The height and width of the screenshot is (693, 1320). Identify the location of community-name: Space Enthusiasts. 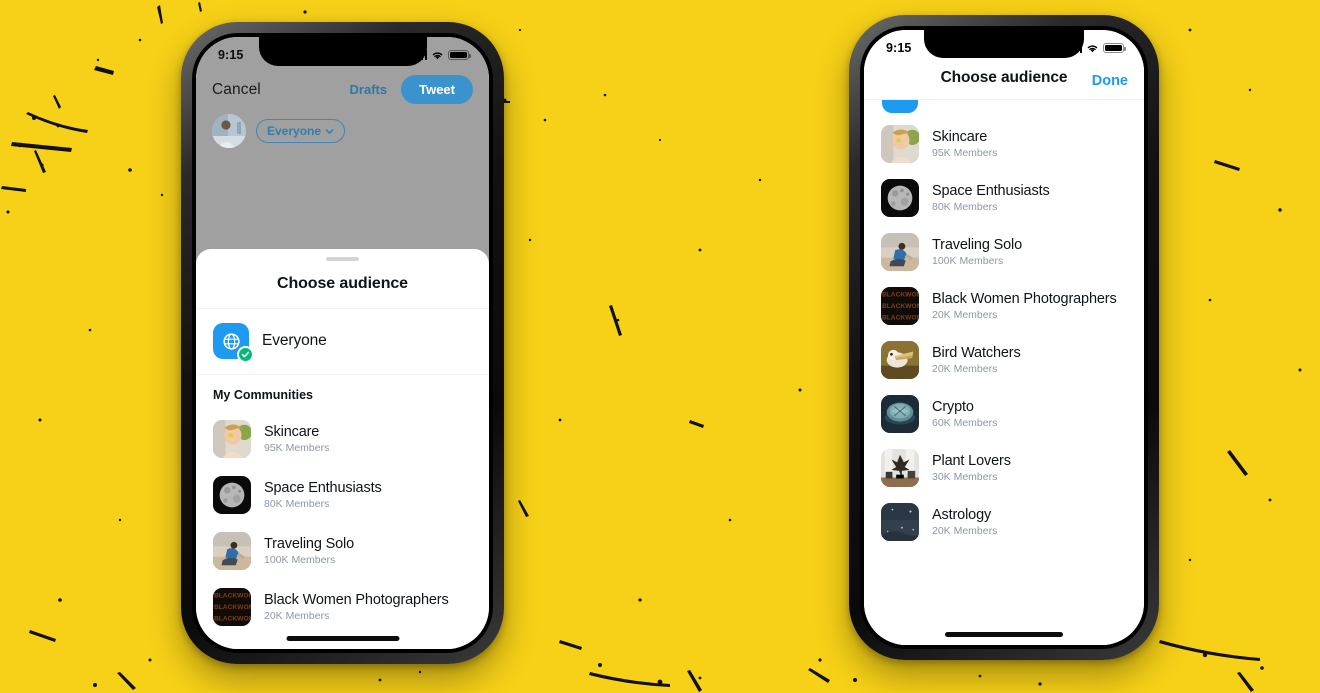
(991, 190).